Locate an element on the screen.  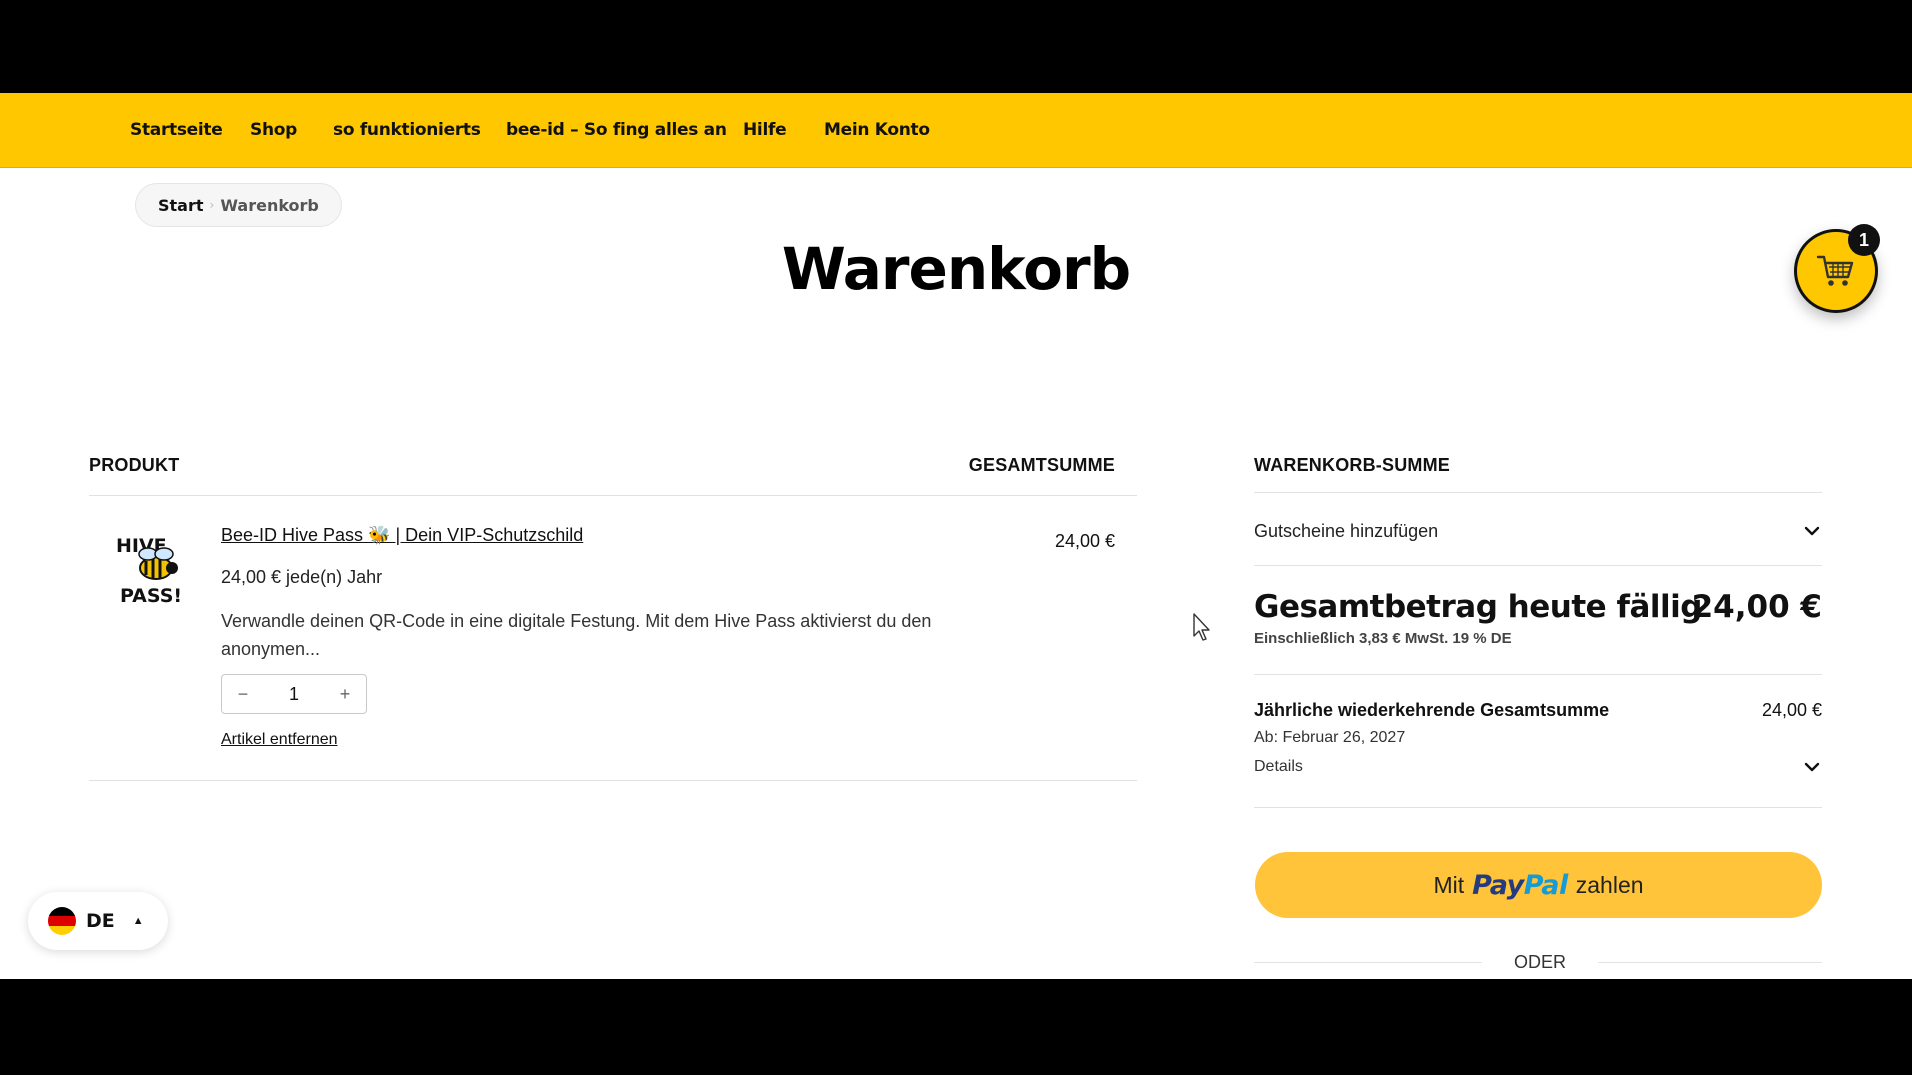
language-code: DE is located at coordinates (100, 921).